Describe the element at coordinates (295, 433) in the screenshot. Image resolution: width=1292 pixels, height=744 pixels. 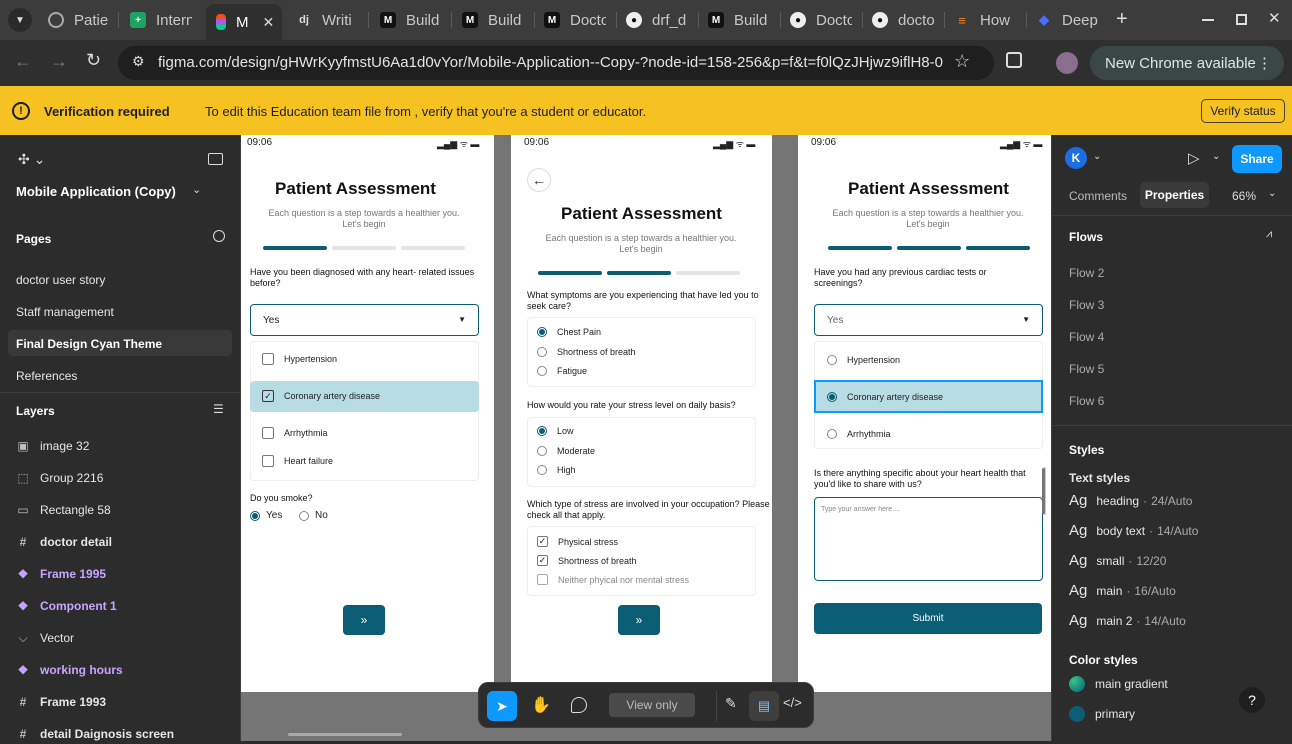
I see `checkbox-option: Arrhythmia` at that location.